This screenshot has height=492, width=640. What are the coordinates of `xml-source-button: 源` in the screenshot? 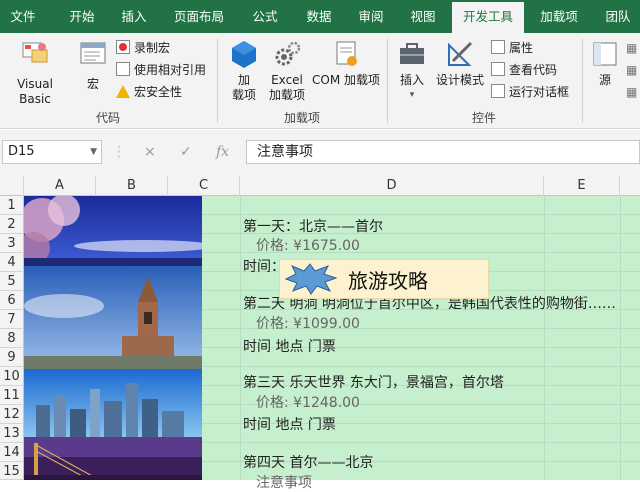 It's located at (605, 63).